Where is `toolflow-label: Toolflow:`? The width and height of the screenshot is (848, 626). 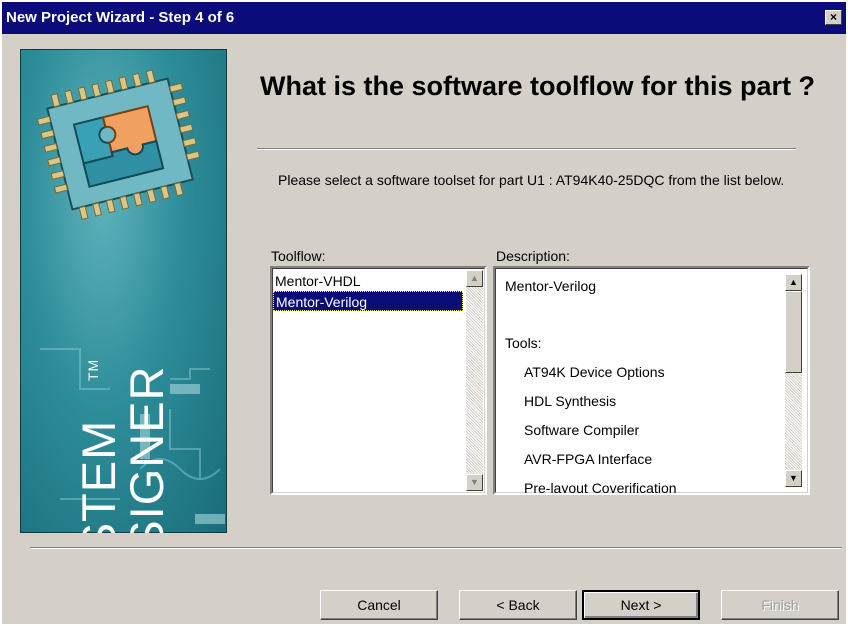 toolflow-label: Toolflow: is located at coordinates (298, 256).